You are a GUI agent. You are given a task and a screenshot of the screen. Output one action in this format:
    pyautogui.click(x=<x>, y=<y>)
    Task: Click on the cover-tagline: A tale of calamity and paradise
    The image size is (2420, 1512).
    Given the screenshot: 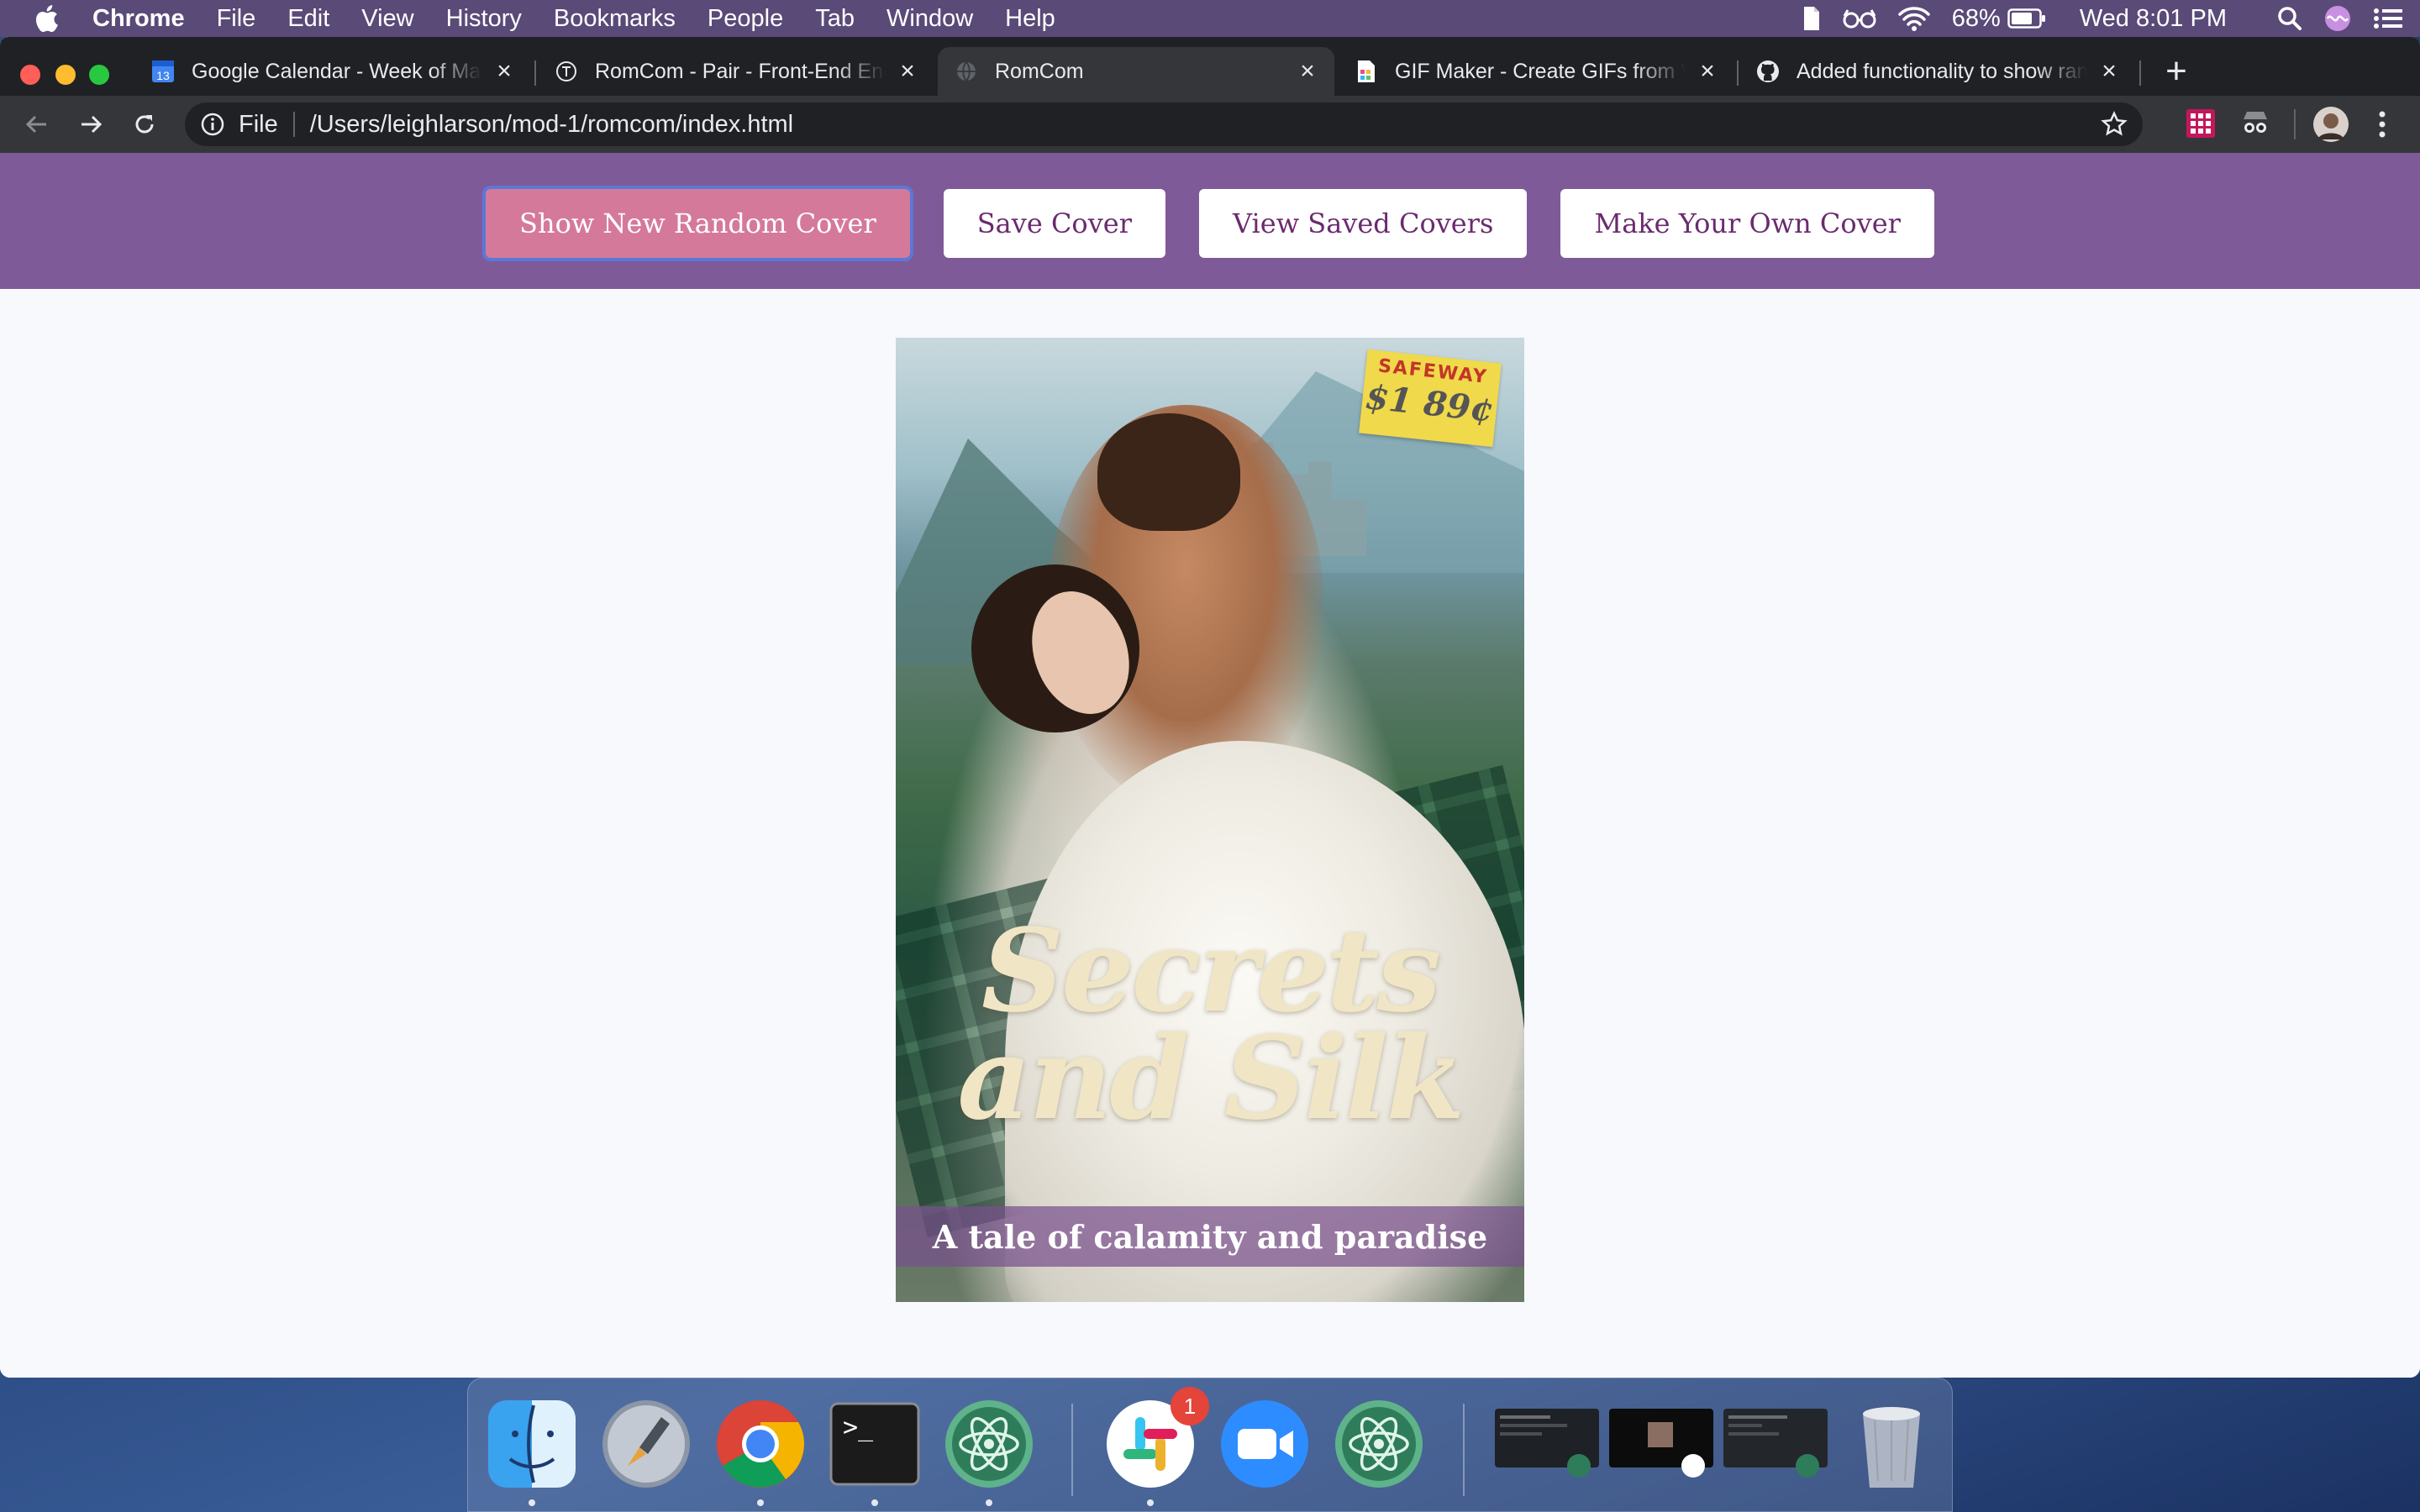 What is the action you would take?
    pyautogui.click(x=1210, y=1236)
    